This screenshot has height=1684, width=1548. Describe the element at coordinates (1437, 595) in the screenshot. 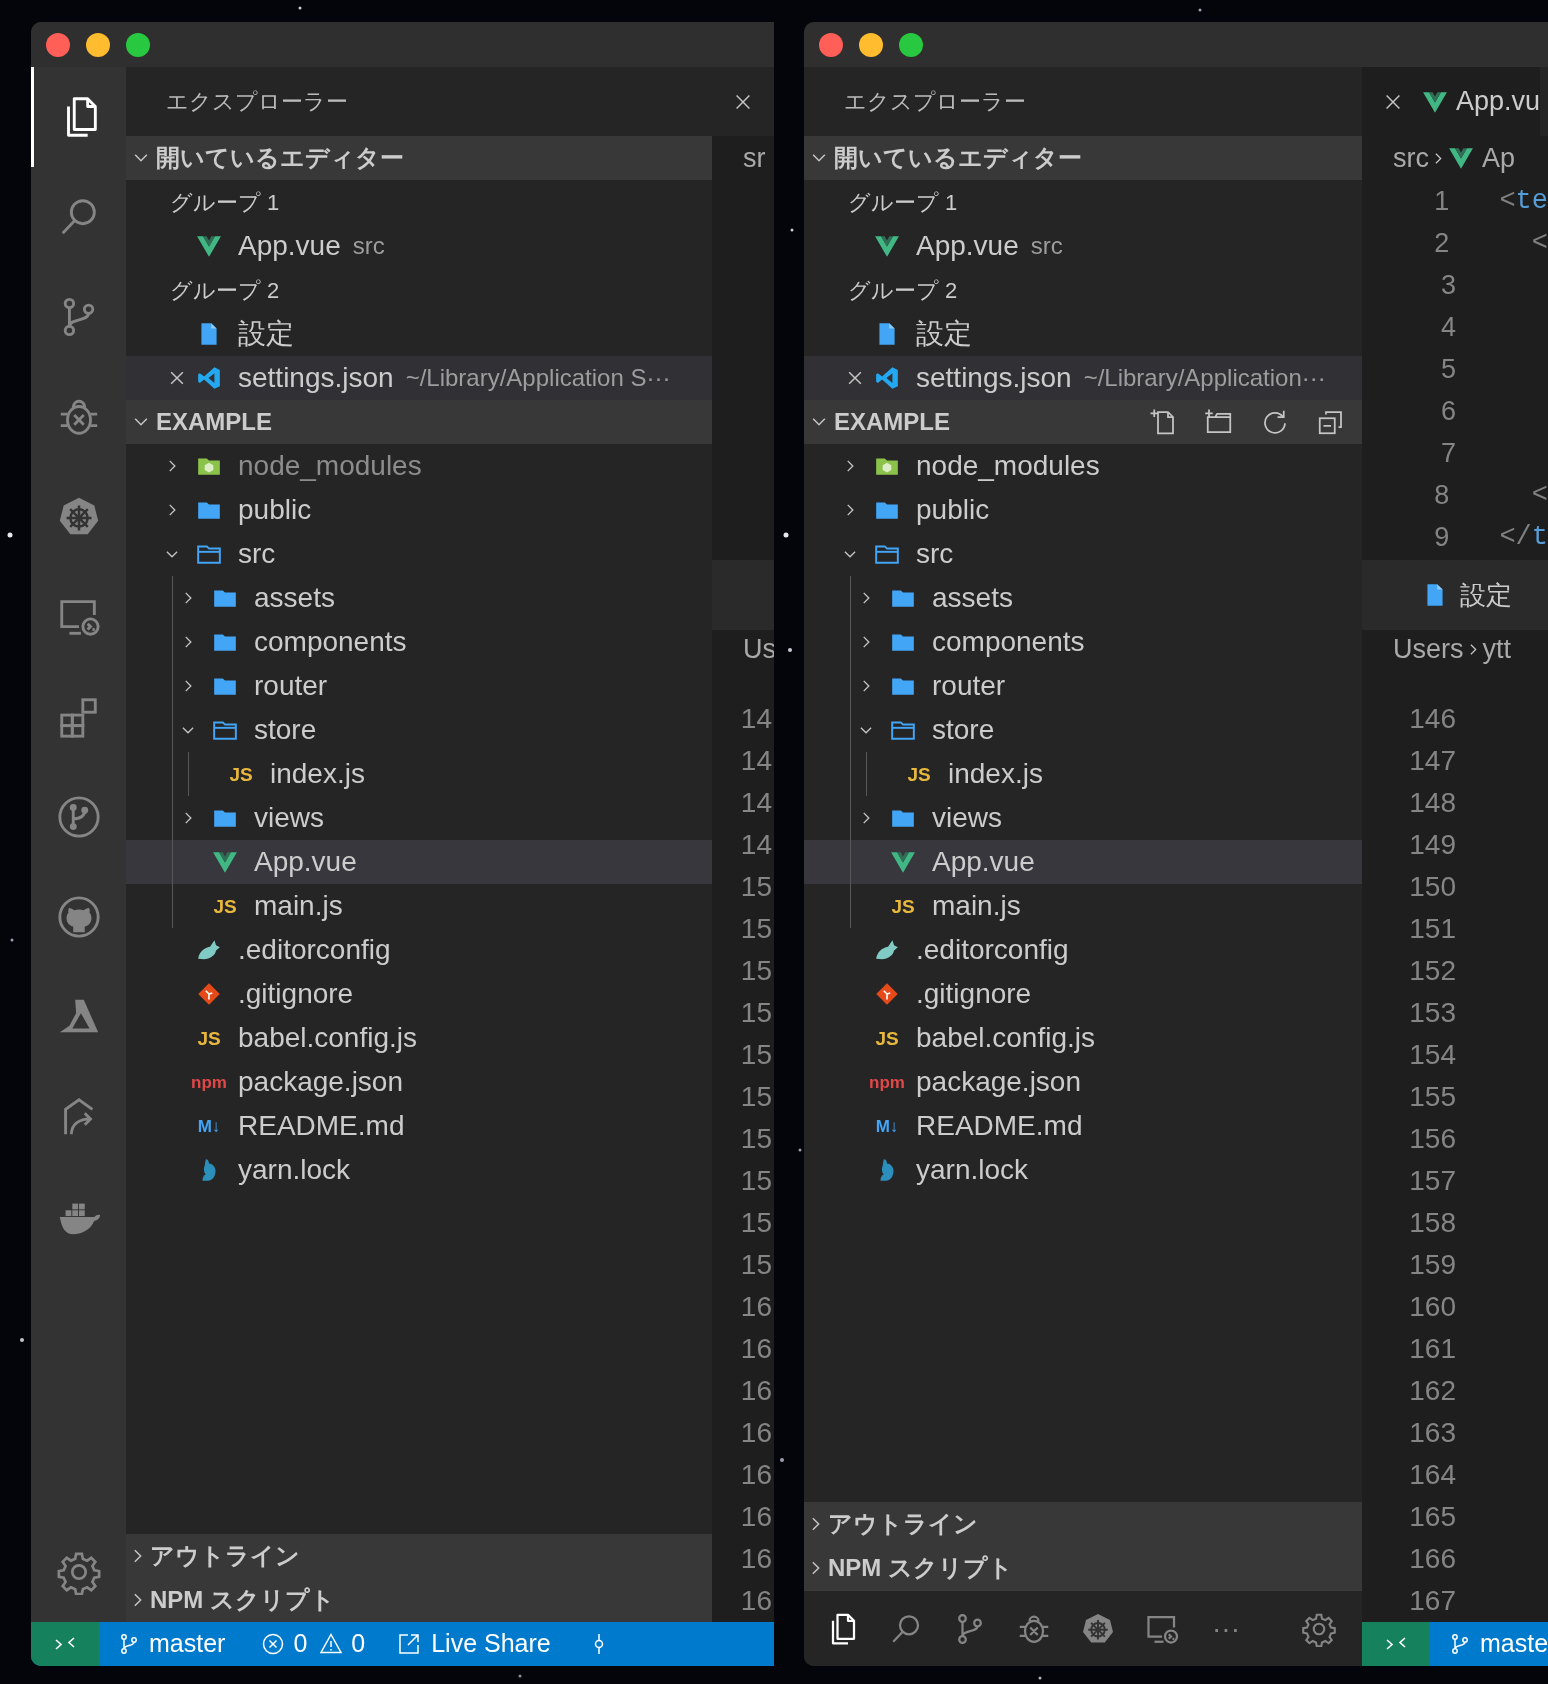

I see `panel-tab: 設定` at that location.